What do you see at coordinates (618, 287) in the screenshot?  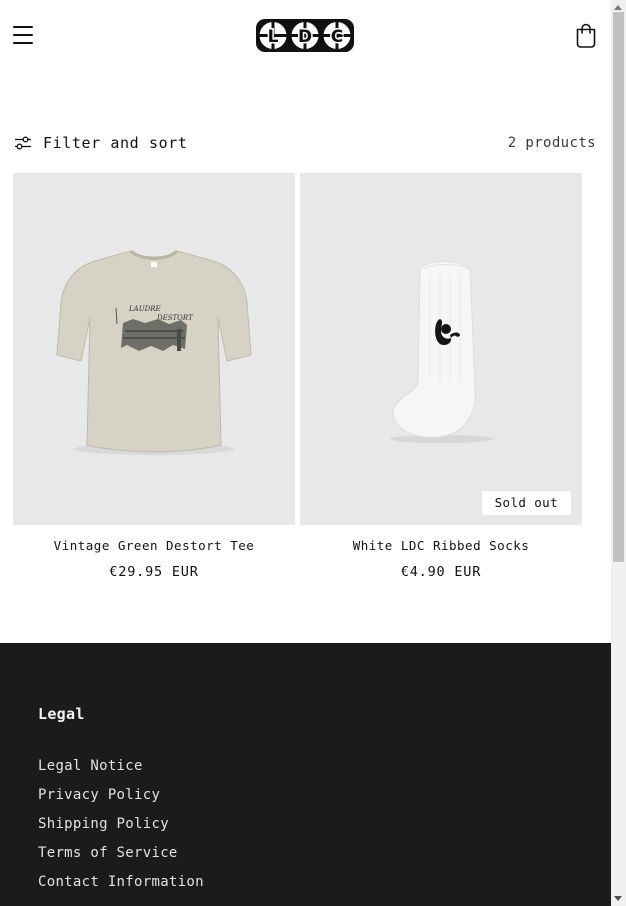 I see `scrollbar-thumb` at bounding box center [618, 287].